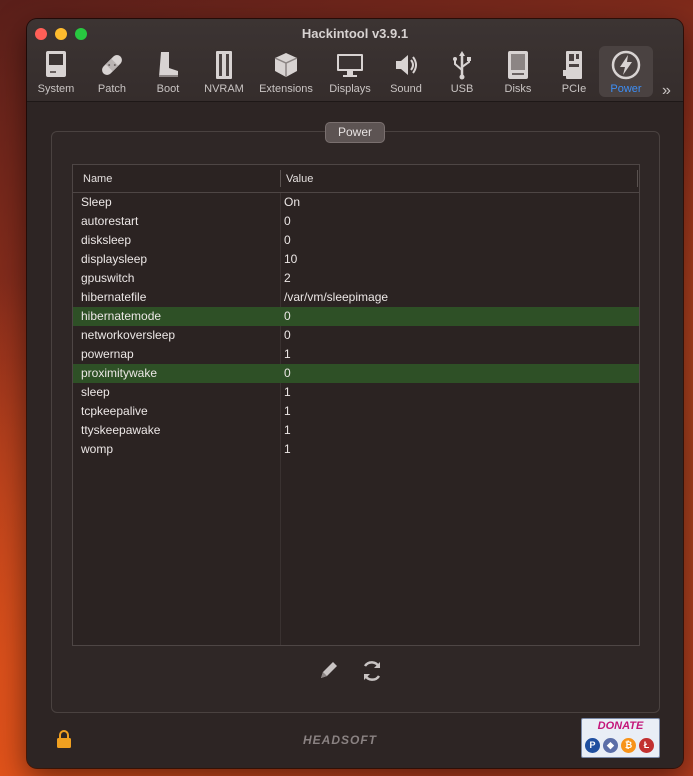  What do you see at coordinates (96, 202) in the screenshot?
I see `row-name: Sleep` at bounding box center [96, 202].